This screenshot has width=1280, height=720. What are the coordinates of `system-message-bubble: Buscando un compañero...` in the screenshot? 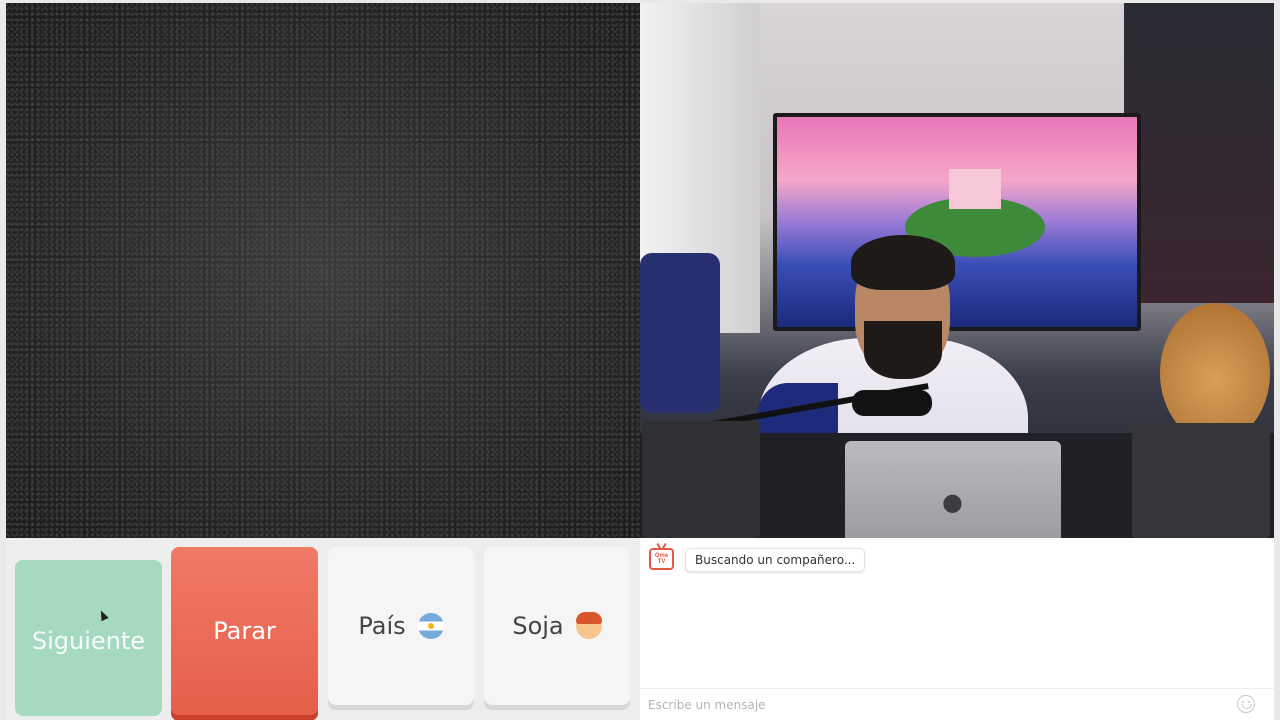 It's located at (775, 560).